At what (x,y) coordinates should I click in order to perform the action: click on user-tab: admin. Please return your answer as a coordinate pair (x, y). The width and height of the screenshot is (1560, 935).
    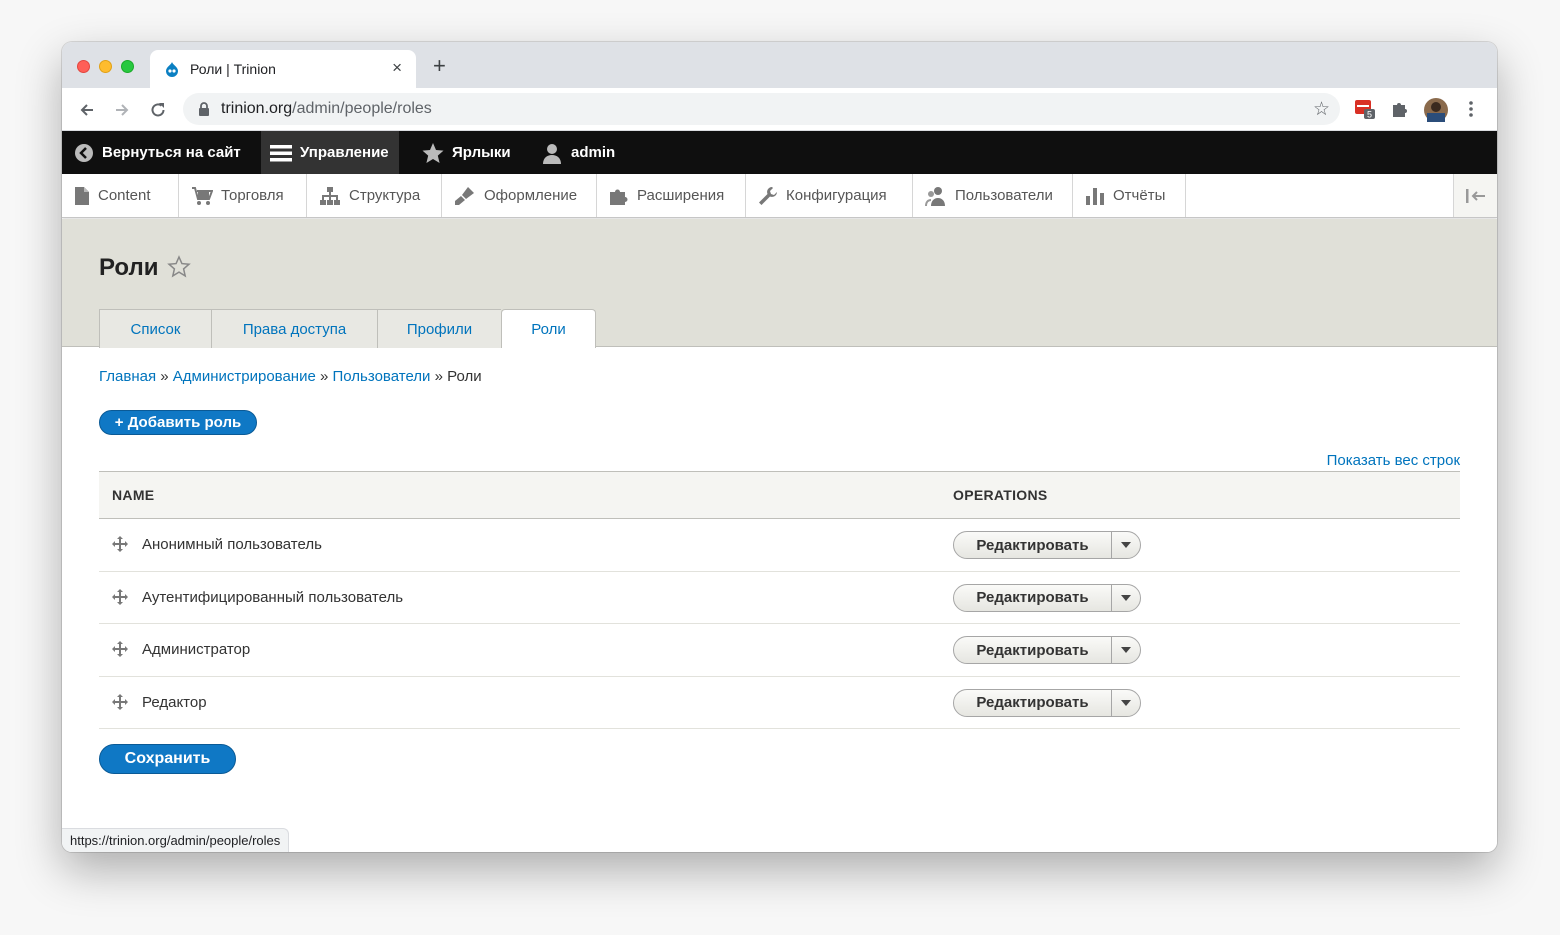
    Looking at the image, I should click on (578, 152).